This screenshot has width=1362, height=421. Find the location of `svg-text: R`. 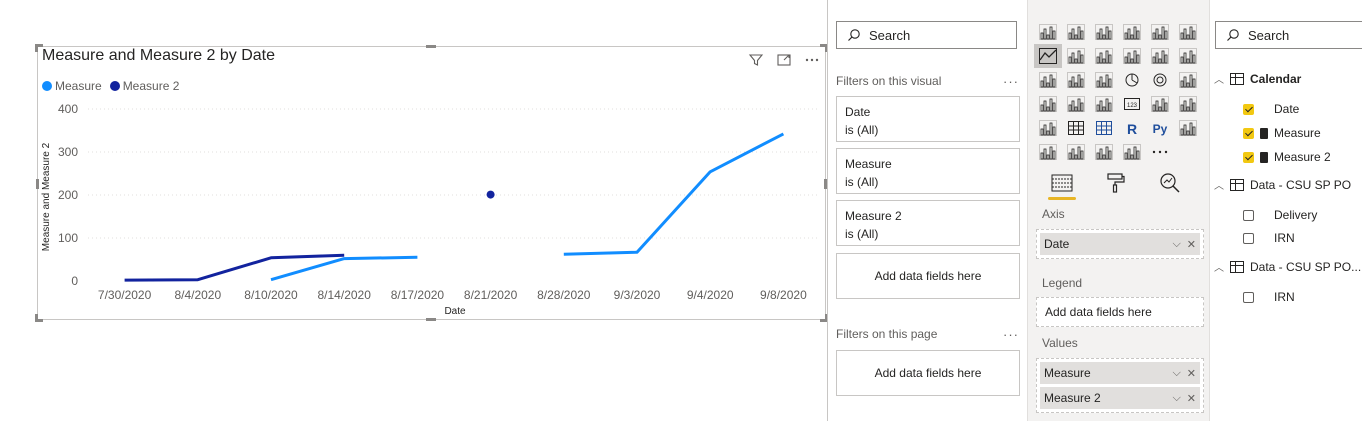

svg-text: R is located at coordinates (1132, 128).